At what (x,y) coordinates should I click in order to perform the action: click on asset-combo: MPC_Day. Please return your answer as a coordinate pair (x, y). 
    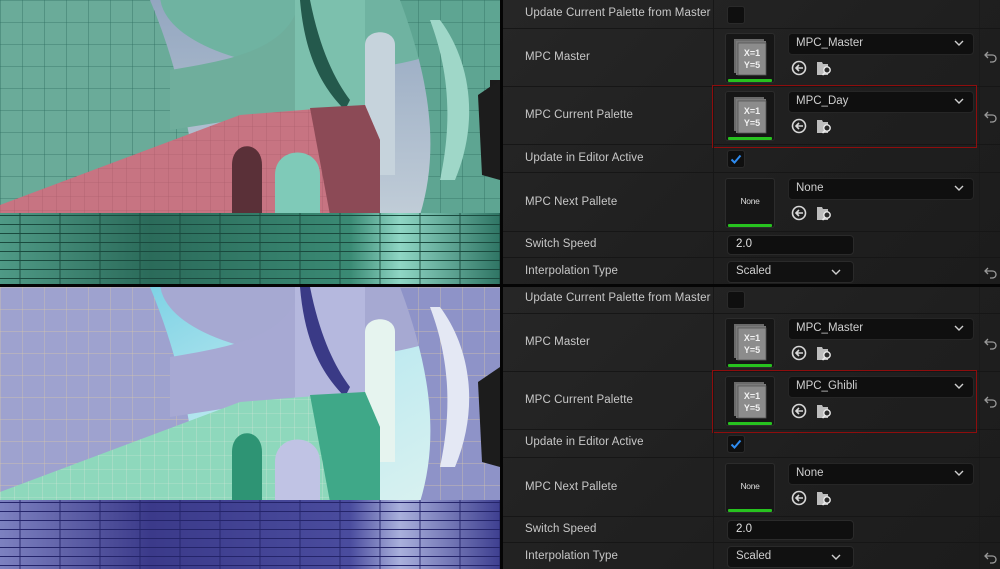
    Looking at the image, I should click on (881, 102).